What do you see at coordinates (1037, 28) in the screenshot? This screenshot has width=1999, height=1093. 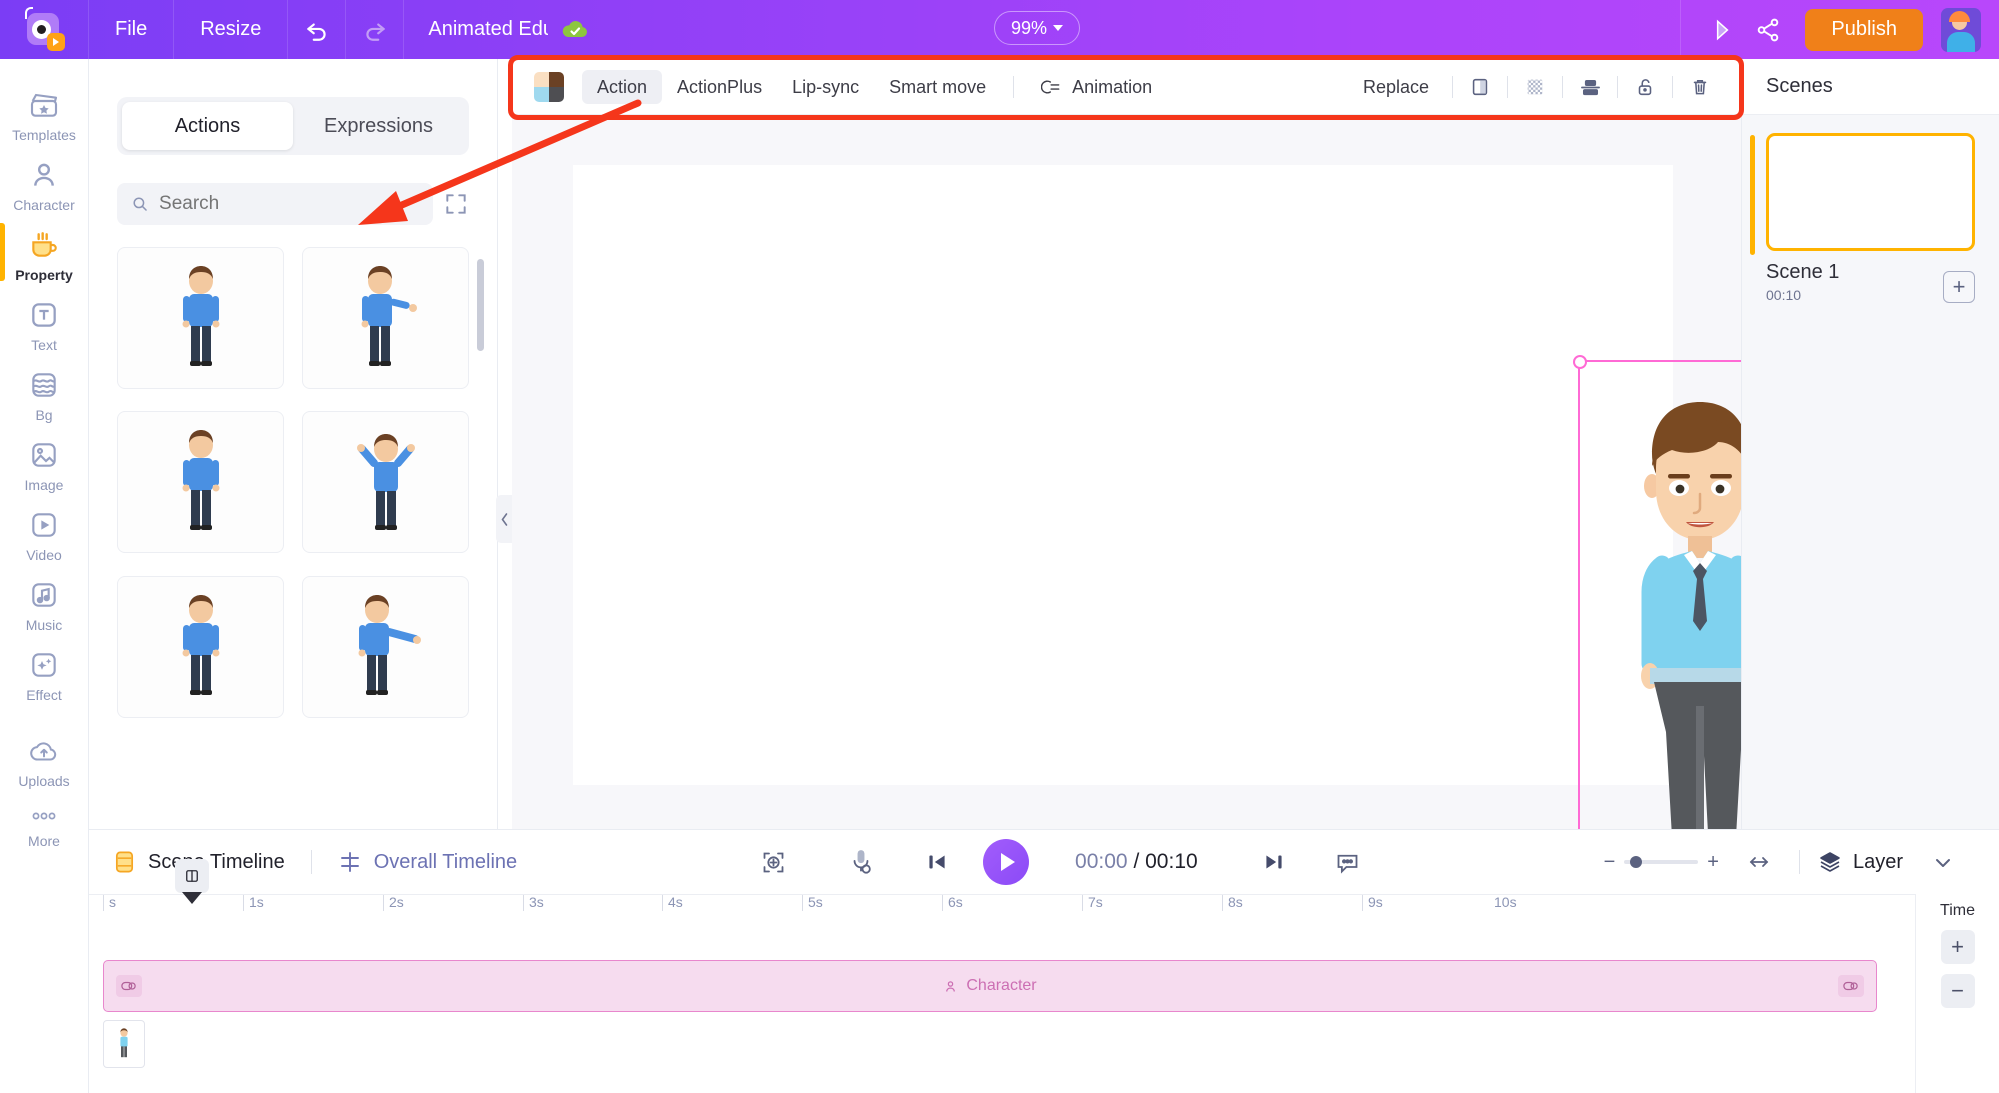 I see `zoom-level-selector: 99%` at bounding box center [1037, 28].